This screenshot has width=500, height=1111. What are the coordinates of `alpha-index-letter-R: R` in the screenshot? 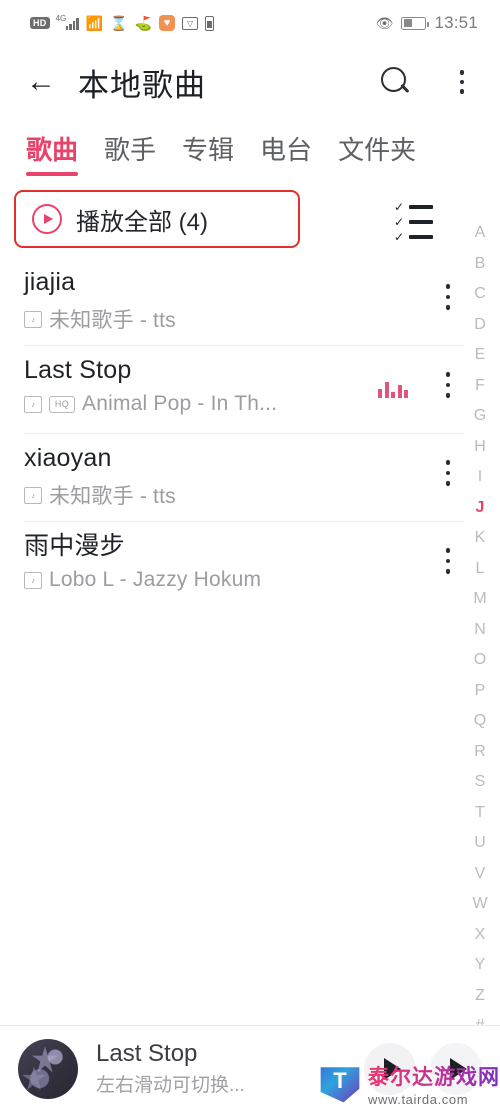 It's located at (480, 752).